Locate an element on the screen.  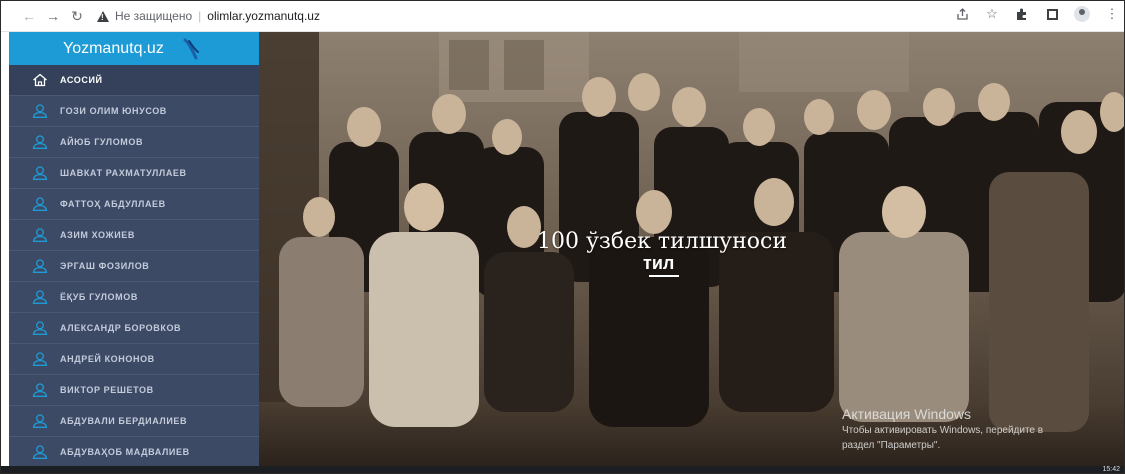
sidebar-item-label: Азим Хожиев is located at coordinates (97, 235).